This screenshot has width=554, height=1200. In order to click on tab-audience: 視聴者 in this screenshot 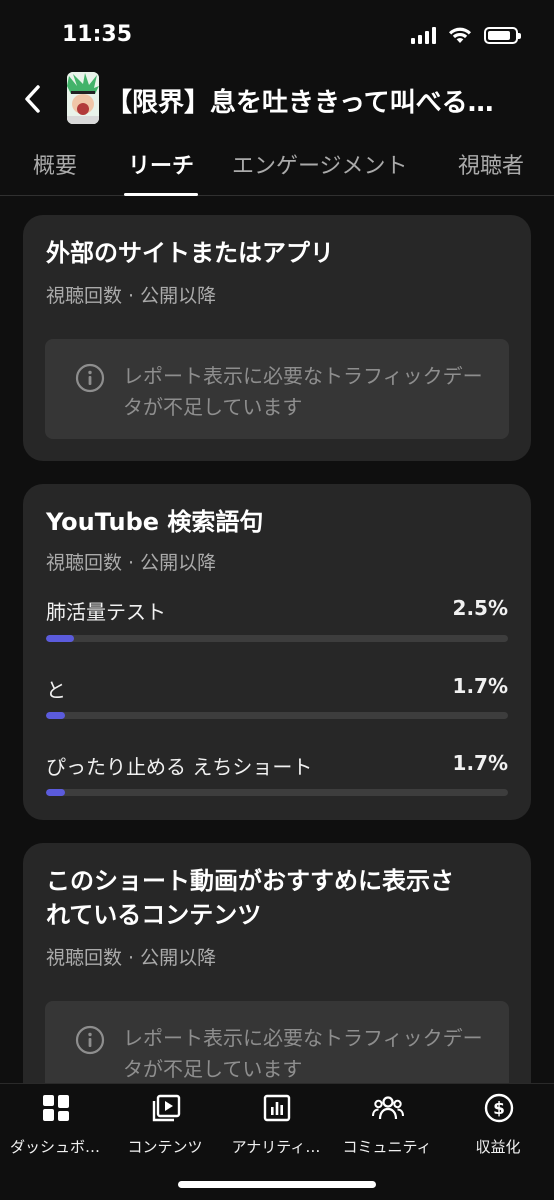, I will do `click(491, 164)`.